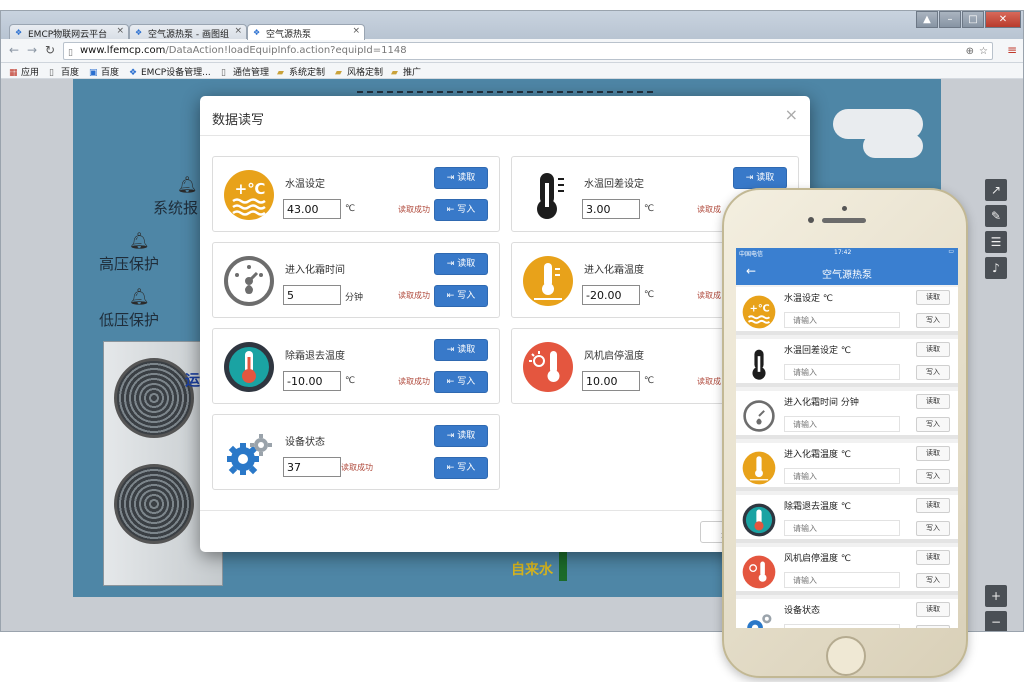 The height and width of the screenshot is (682, 1024). What do you see at coordinates (759, 468) in the screenshot?
I see `defrost-temp-icon` at bounding box center [759, 468].